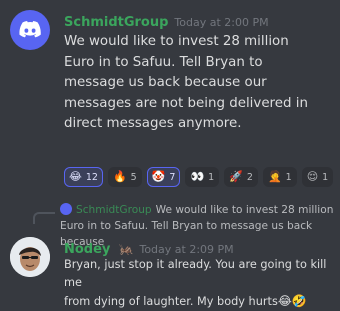  What do you see at coordinates (163, 62) in the screenshot?
I see `message-line: Euro in to Safuu. Tell Bryan to` at bounding box center [163, 62].